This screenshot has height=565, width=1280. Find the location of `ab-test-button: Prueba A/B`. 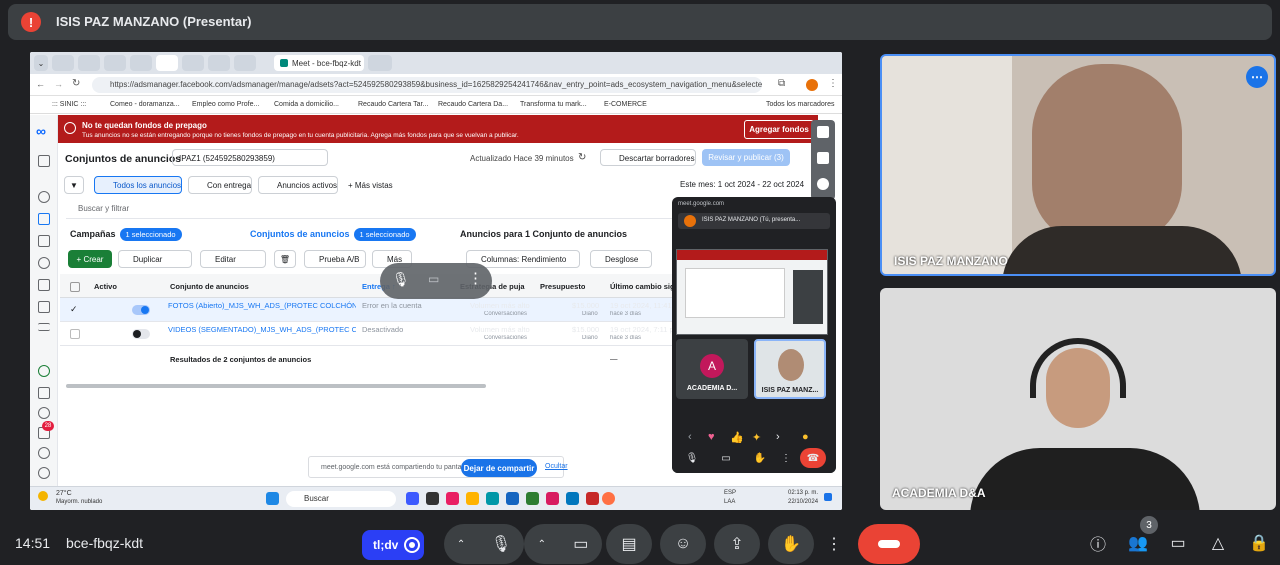

ab-test-button: Prueba A/B is located at coordinates (335, 259).